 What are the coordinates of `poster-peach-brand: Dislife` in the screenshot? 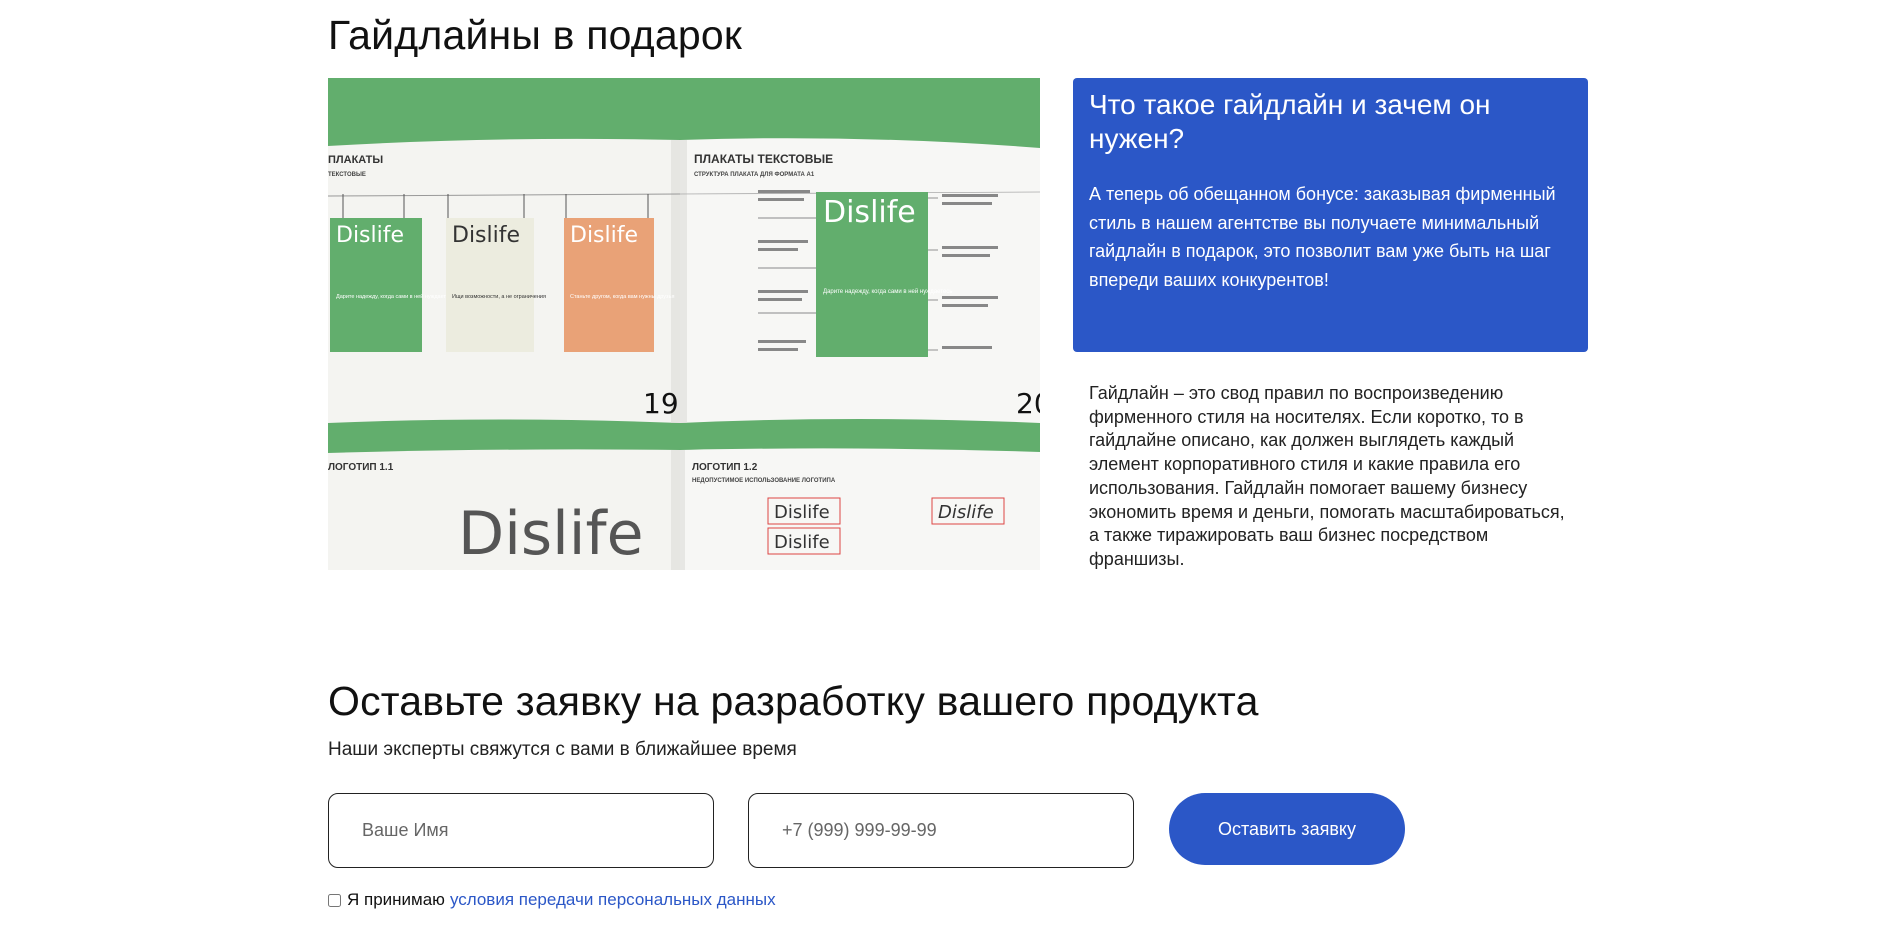 It's located at (604, 235).